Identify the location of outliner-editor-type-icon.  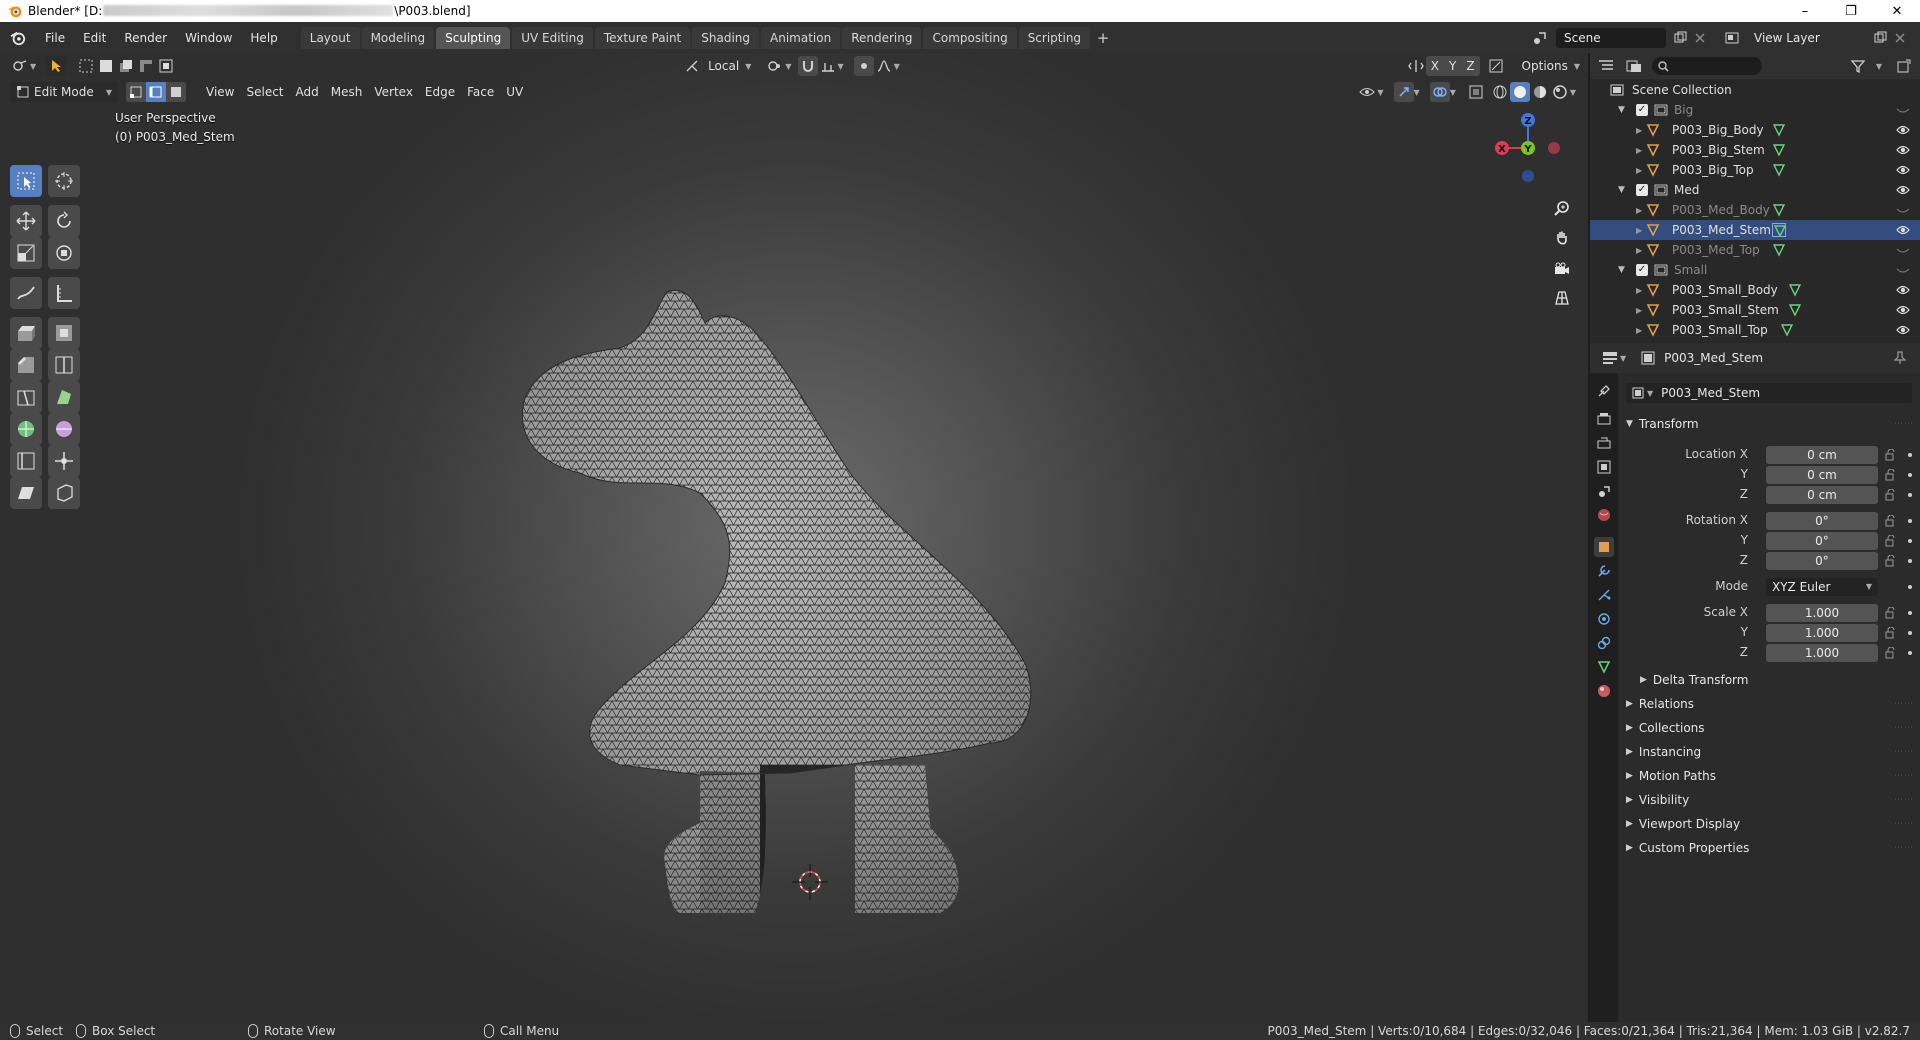
(1606, 66).